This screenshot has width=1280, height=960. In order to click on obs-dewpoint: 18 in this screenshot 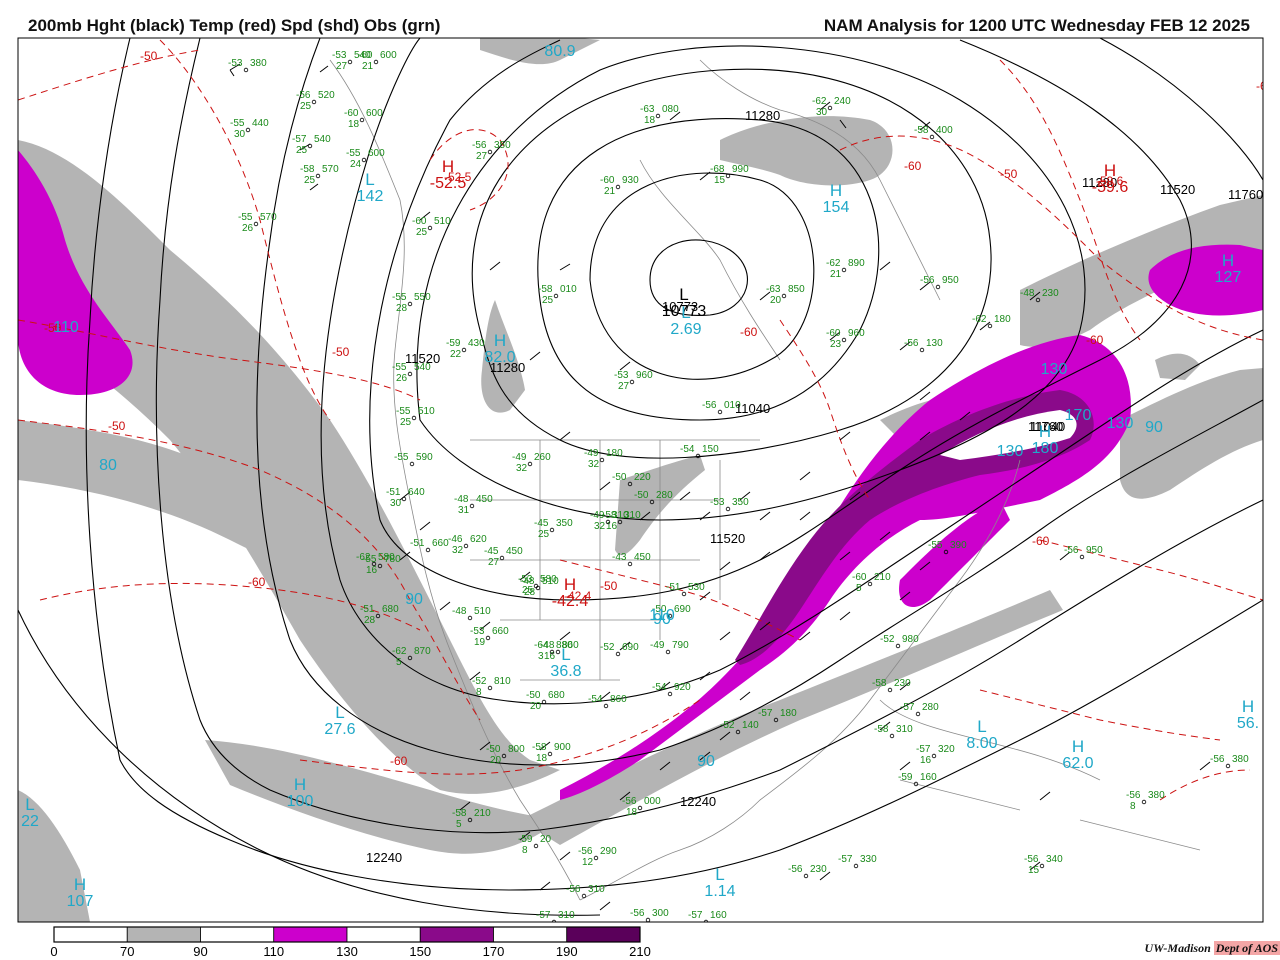, I will do `click(542, 758)`.